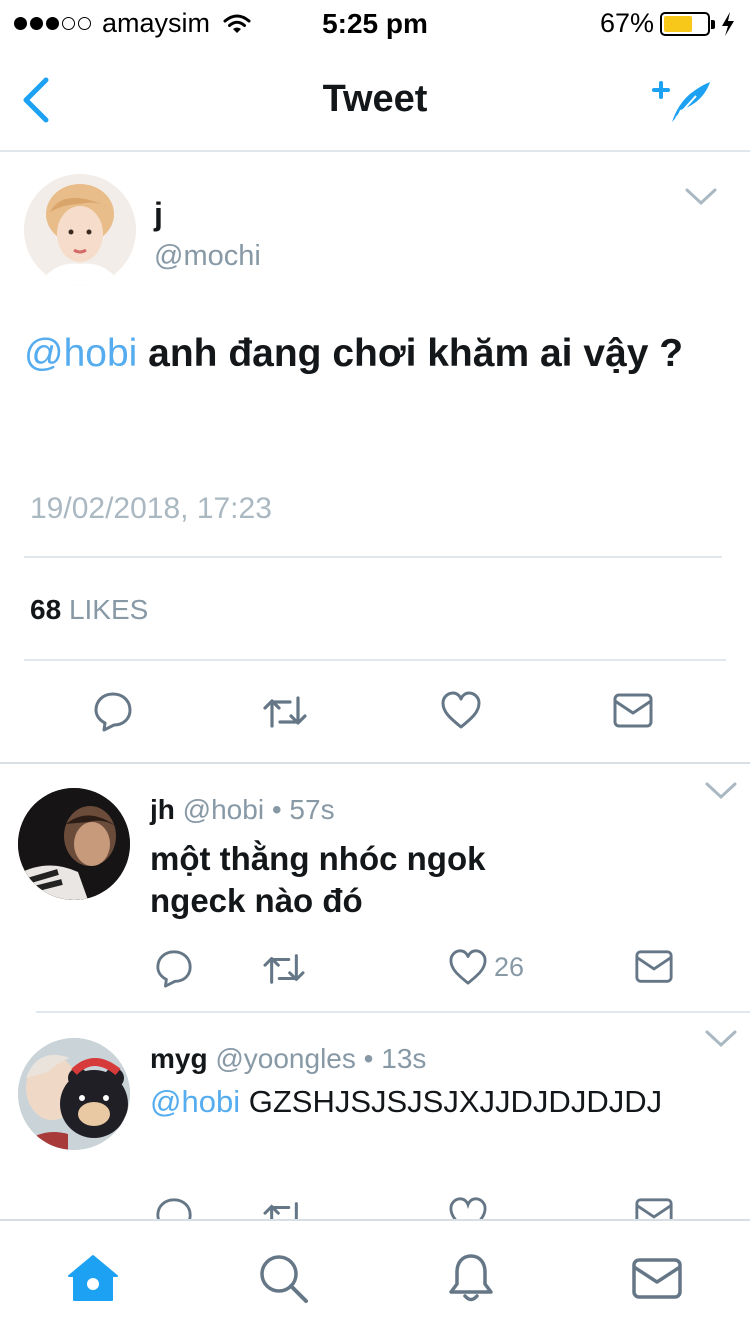 Image resolution: width=750 pixels, height=1334 pixels. I want to click on reply-body: GZSHJSJSJSJXJJDJDJDJDJ, so click(455, 1101).